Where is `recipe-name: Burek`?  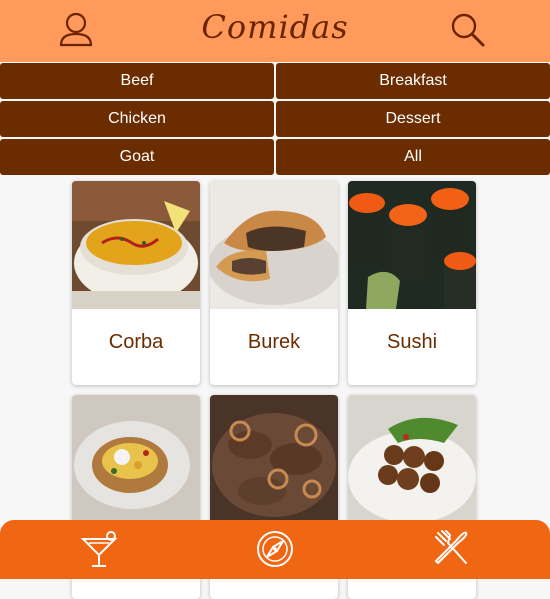
recipe-name: Burek is located at coordinates (274, 342).